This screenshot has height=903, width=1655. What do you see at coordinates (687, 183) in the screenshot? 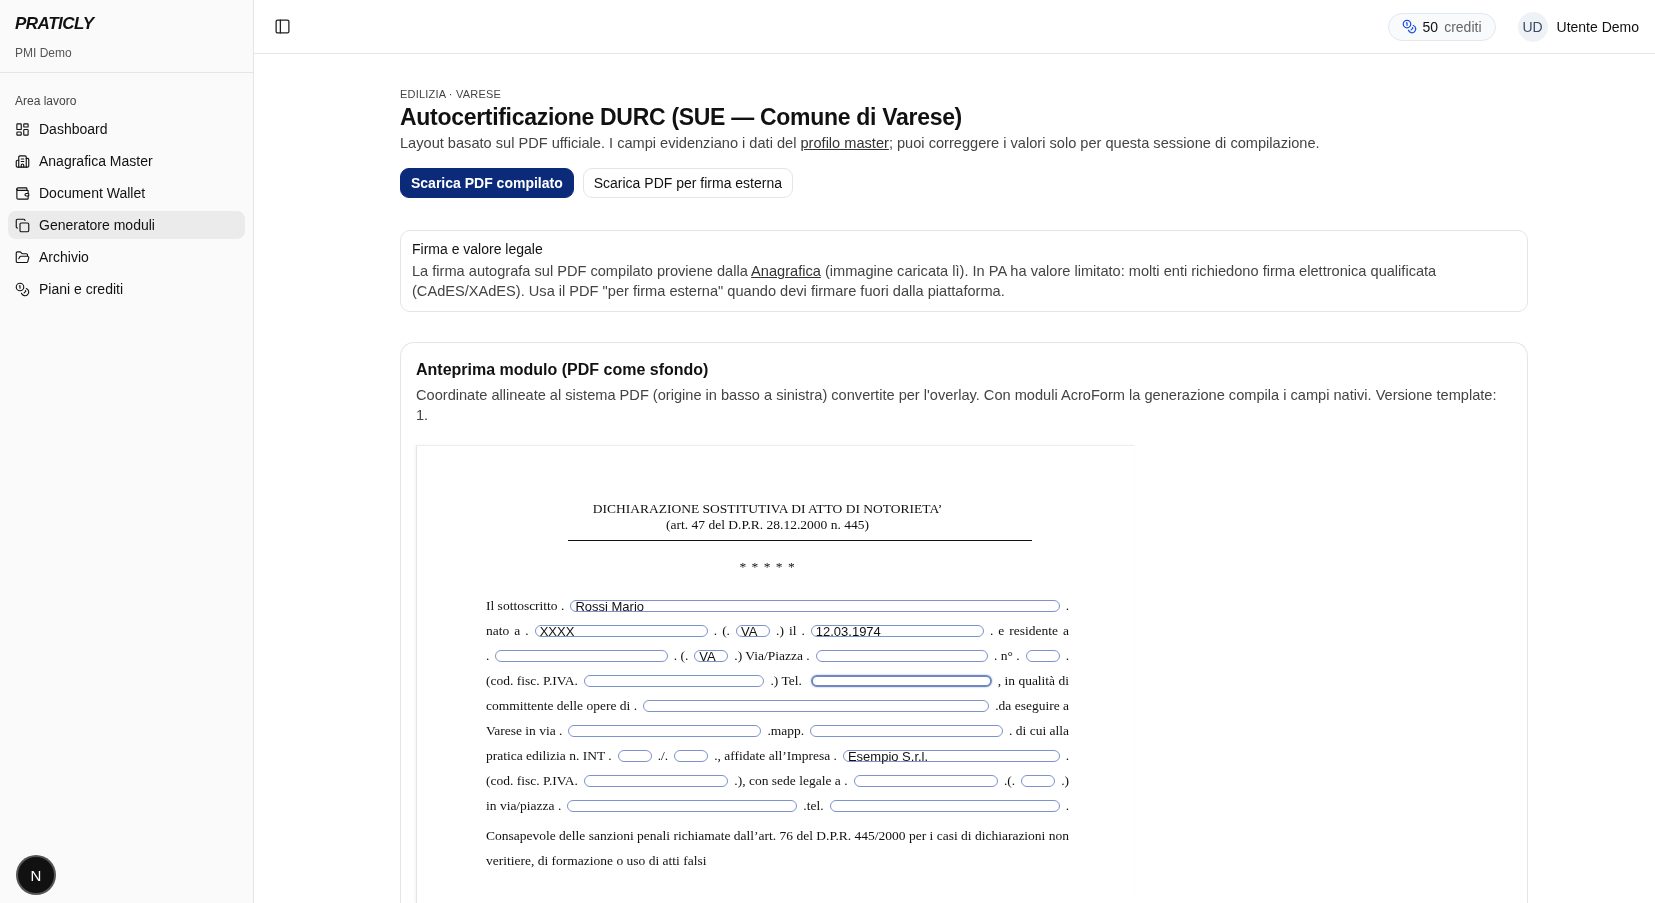
I see `download-external-button: Scarica PDF per firma esterna` at bounding box center [687, 183].